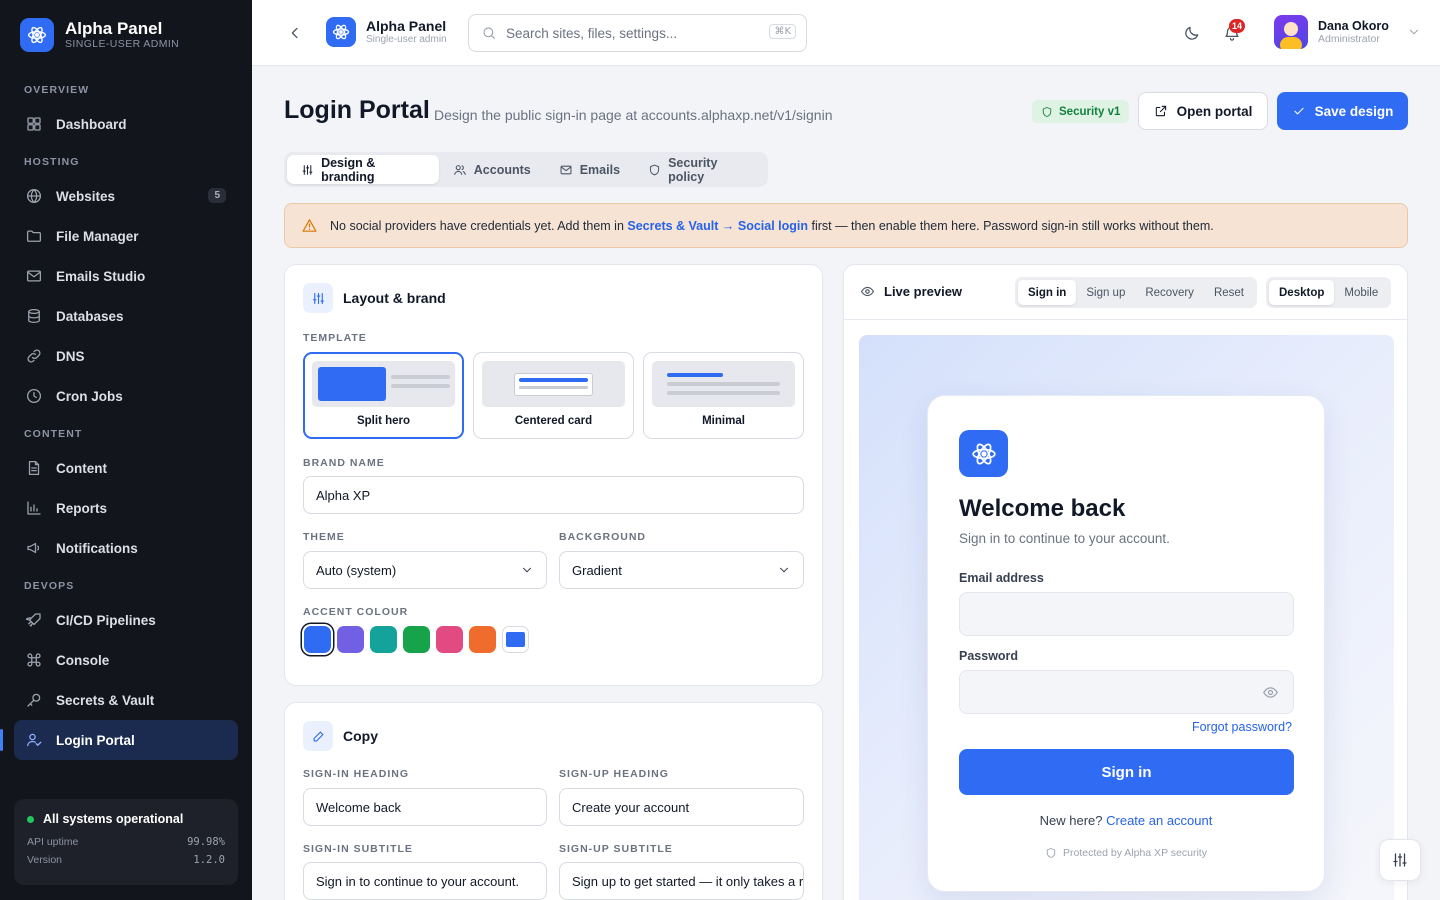 This screenshot has width=1440, height=900. I want to click on centered-card-thumbnail, so click(553, 384).